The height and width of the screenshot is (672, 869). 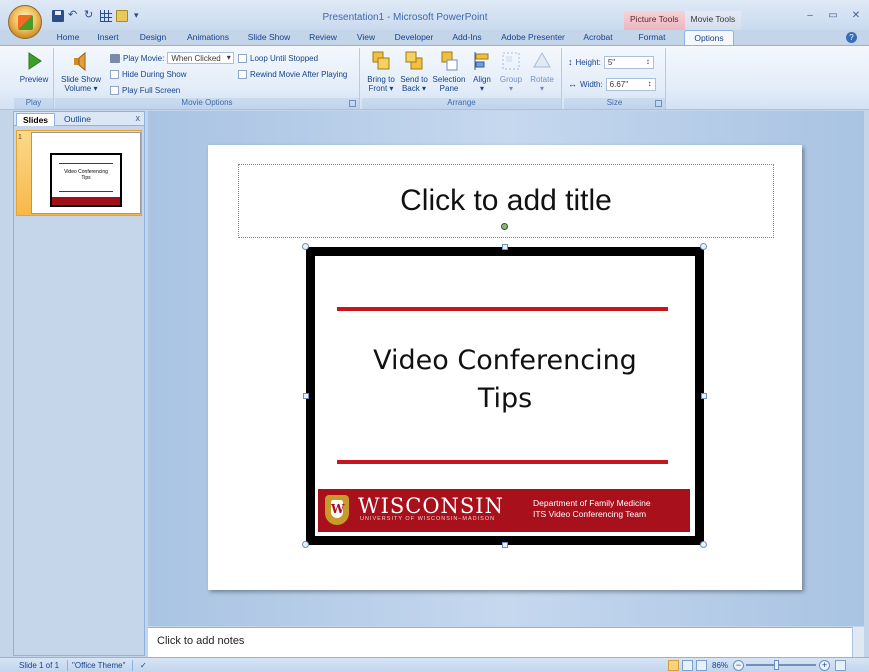 I want to click on vertical-scrollbar, so click(x=858, y=642).